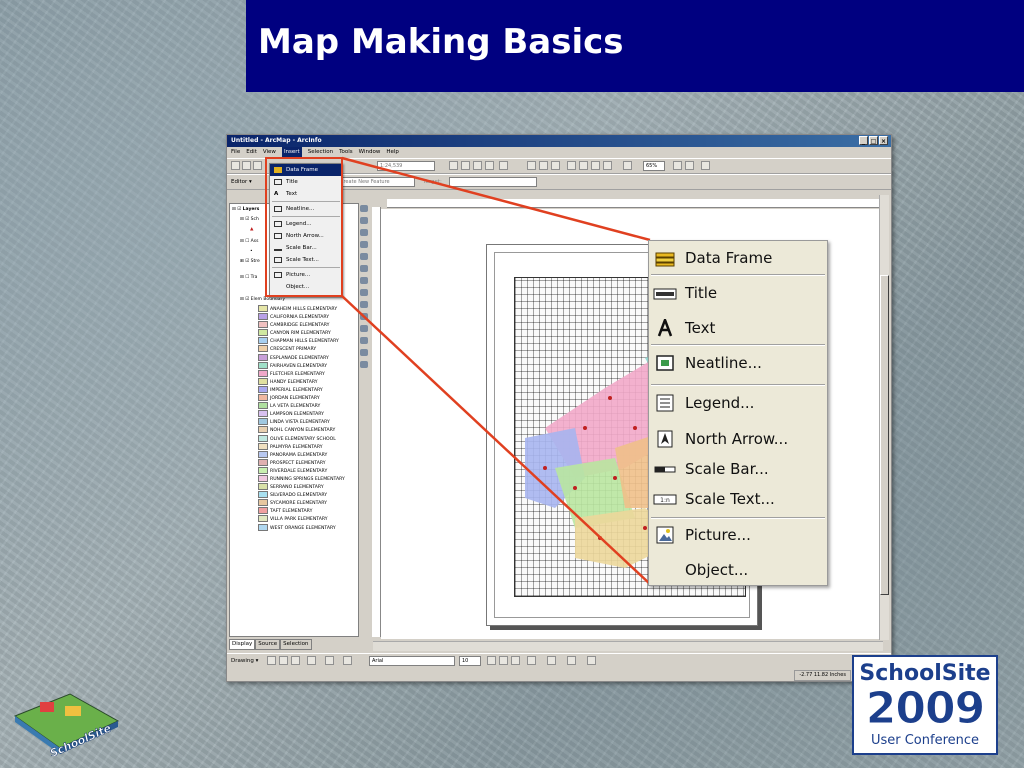 Image resolution: width=1024 pixels, height=768 pixels. Describe the element at coordinates (496, 440) in the screenshot. I see `callout-line-bottom` at that location.